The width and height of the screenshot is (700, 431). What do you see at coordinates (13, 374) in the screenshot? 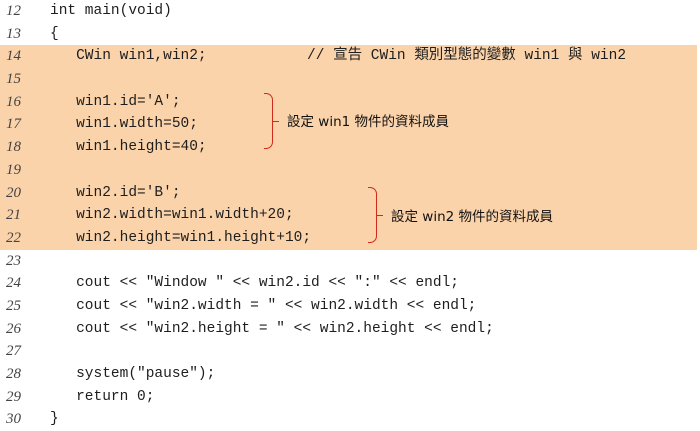
I see `line-number: 28` at bounding box center [13, 374].